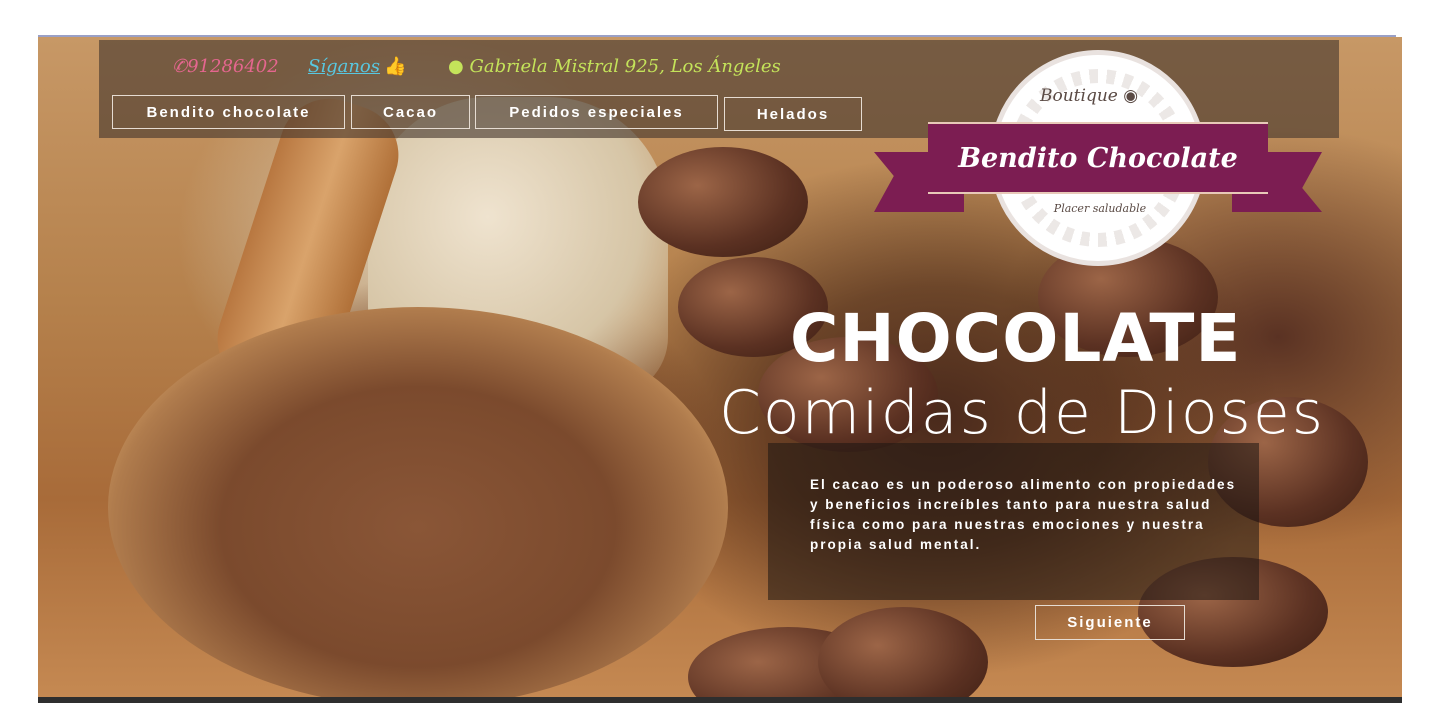 The width and height of the screenshot is (1440, 728). I want to click on brand-name: Bendito Chocolate, so click(1098, 158).